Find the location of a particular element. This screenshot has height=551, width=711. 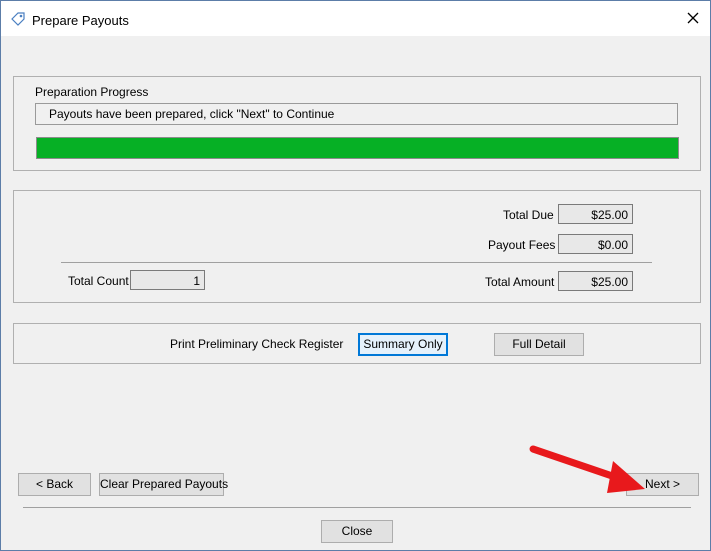

clear-prepared-payouts-button: Clear Prepared Payouts is located at coordinates (163, 484).